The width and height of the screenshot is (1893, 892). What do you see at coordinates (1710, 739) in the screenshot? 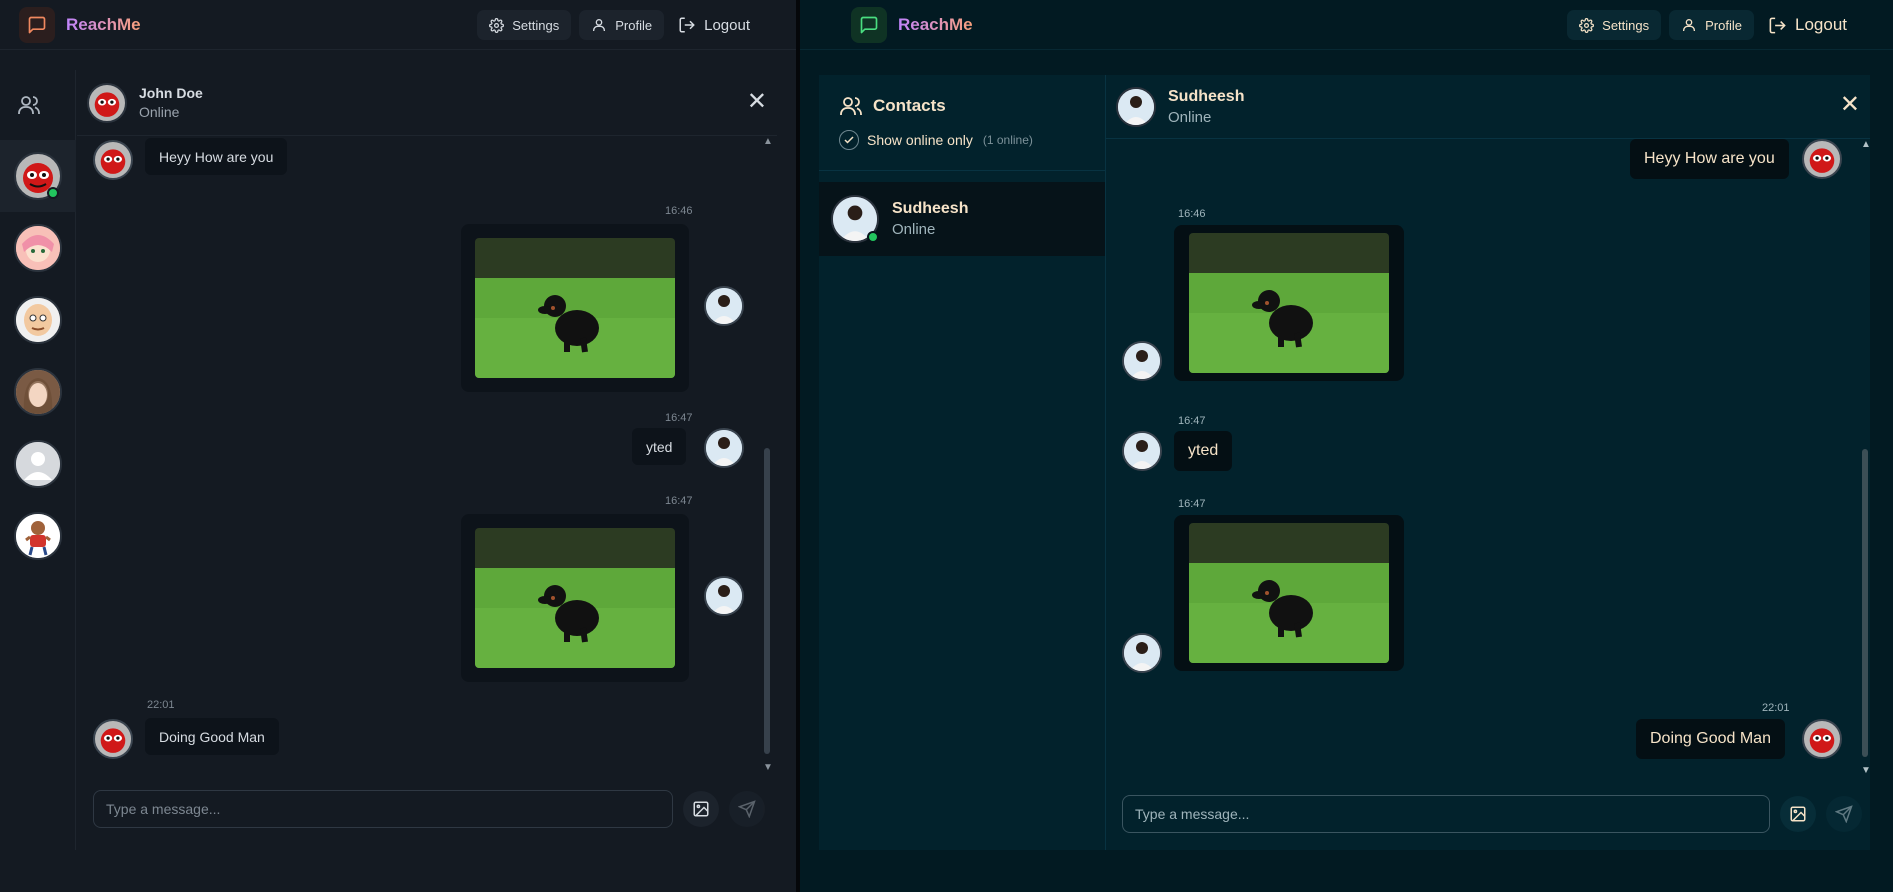
I see `message-bubble: Doing Good Man` at bounding box center [1710, 739].